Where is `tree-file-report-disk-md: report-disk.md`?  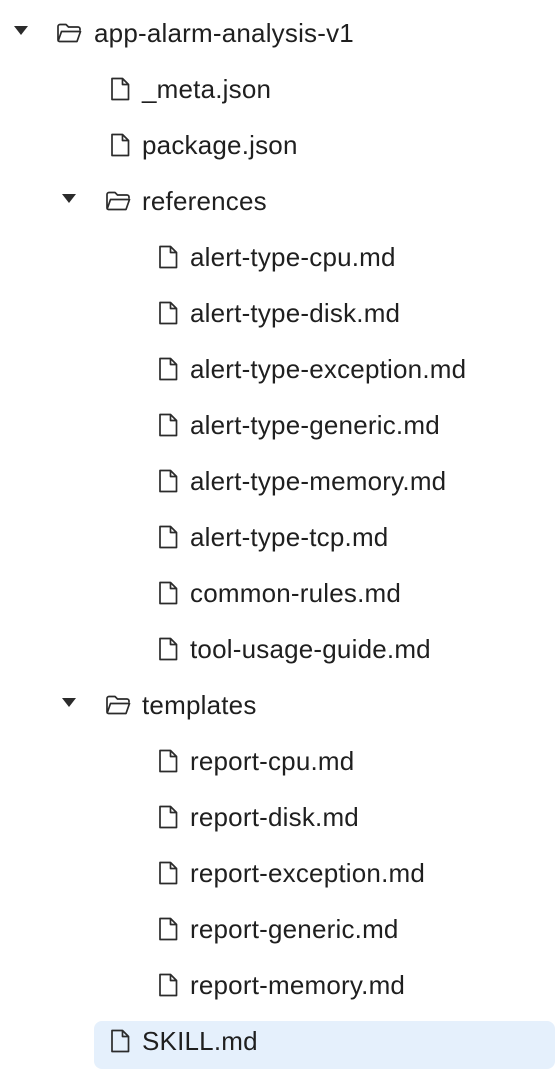
tree-file-report-disk-md: report-disk.md is located at coordinates (279, 816).